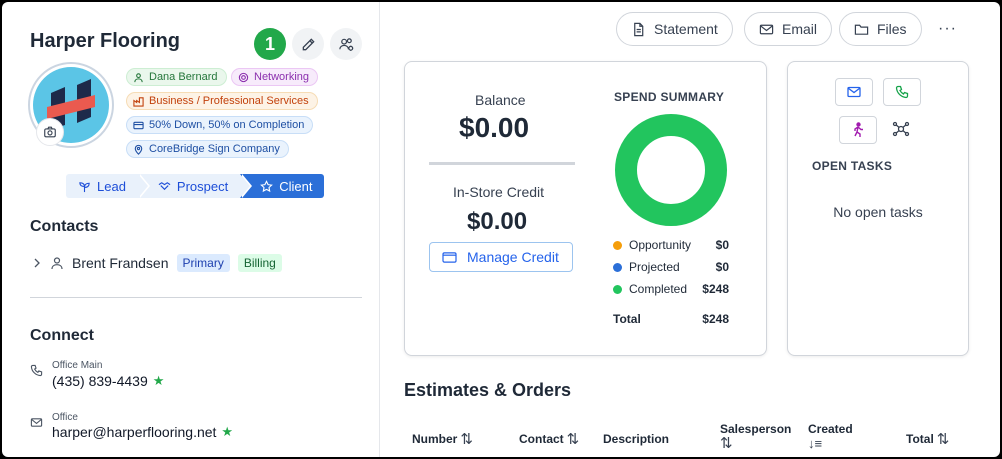 The height and width of the screenshot is (459, 1002). I want to click on credit-value: $0.00, so click(497, 221).